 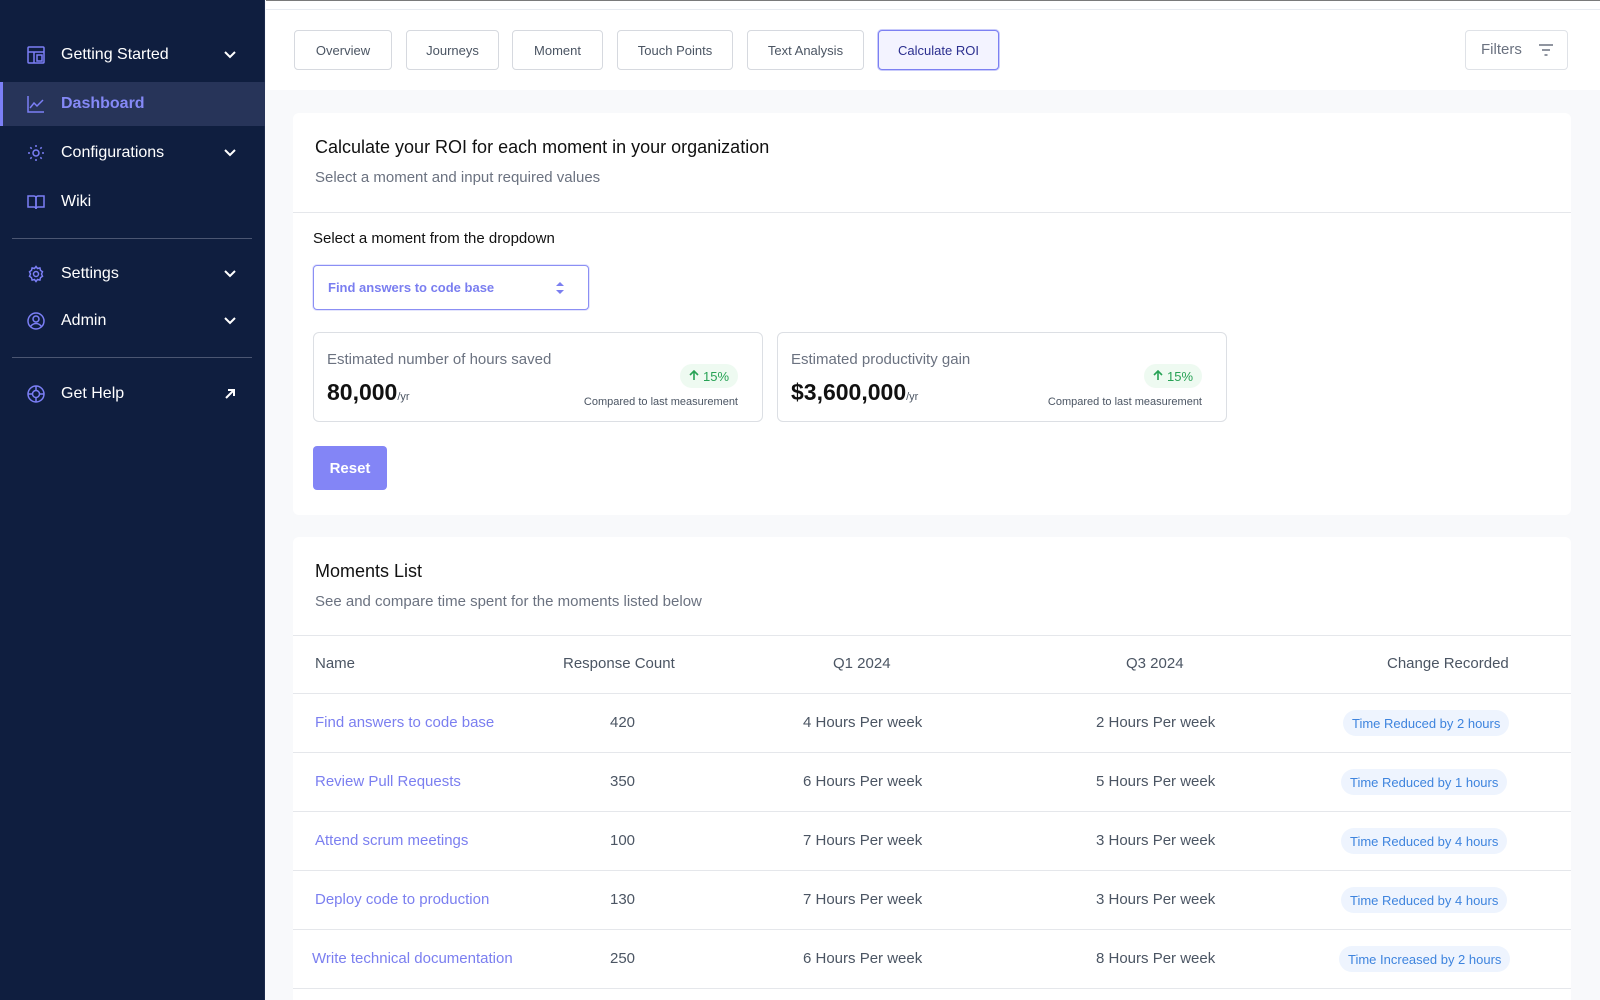 What do you see at coordinates (1426, 723) in the screenshot?
I see `change-badge: Time Reduced by 2 hours` at bounding box center [1426, 723].